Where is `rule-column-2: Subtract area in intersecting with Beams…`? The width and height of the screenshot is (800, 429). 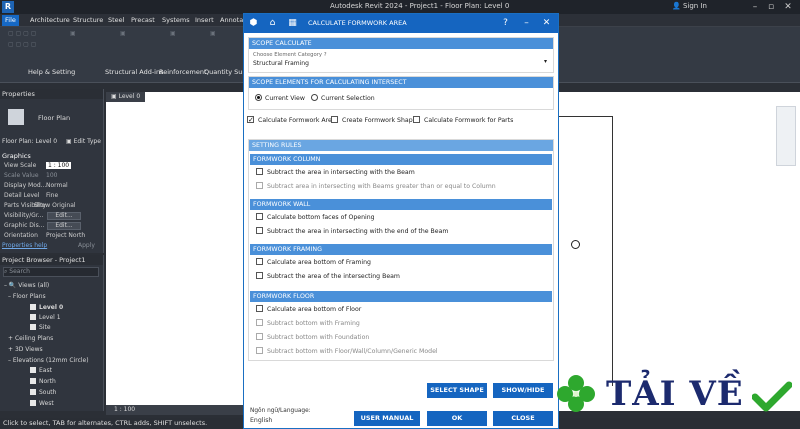 rule-column-2: Subtract area in intersecting with Beams… is located at coordinates (401, 187).